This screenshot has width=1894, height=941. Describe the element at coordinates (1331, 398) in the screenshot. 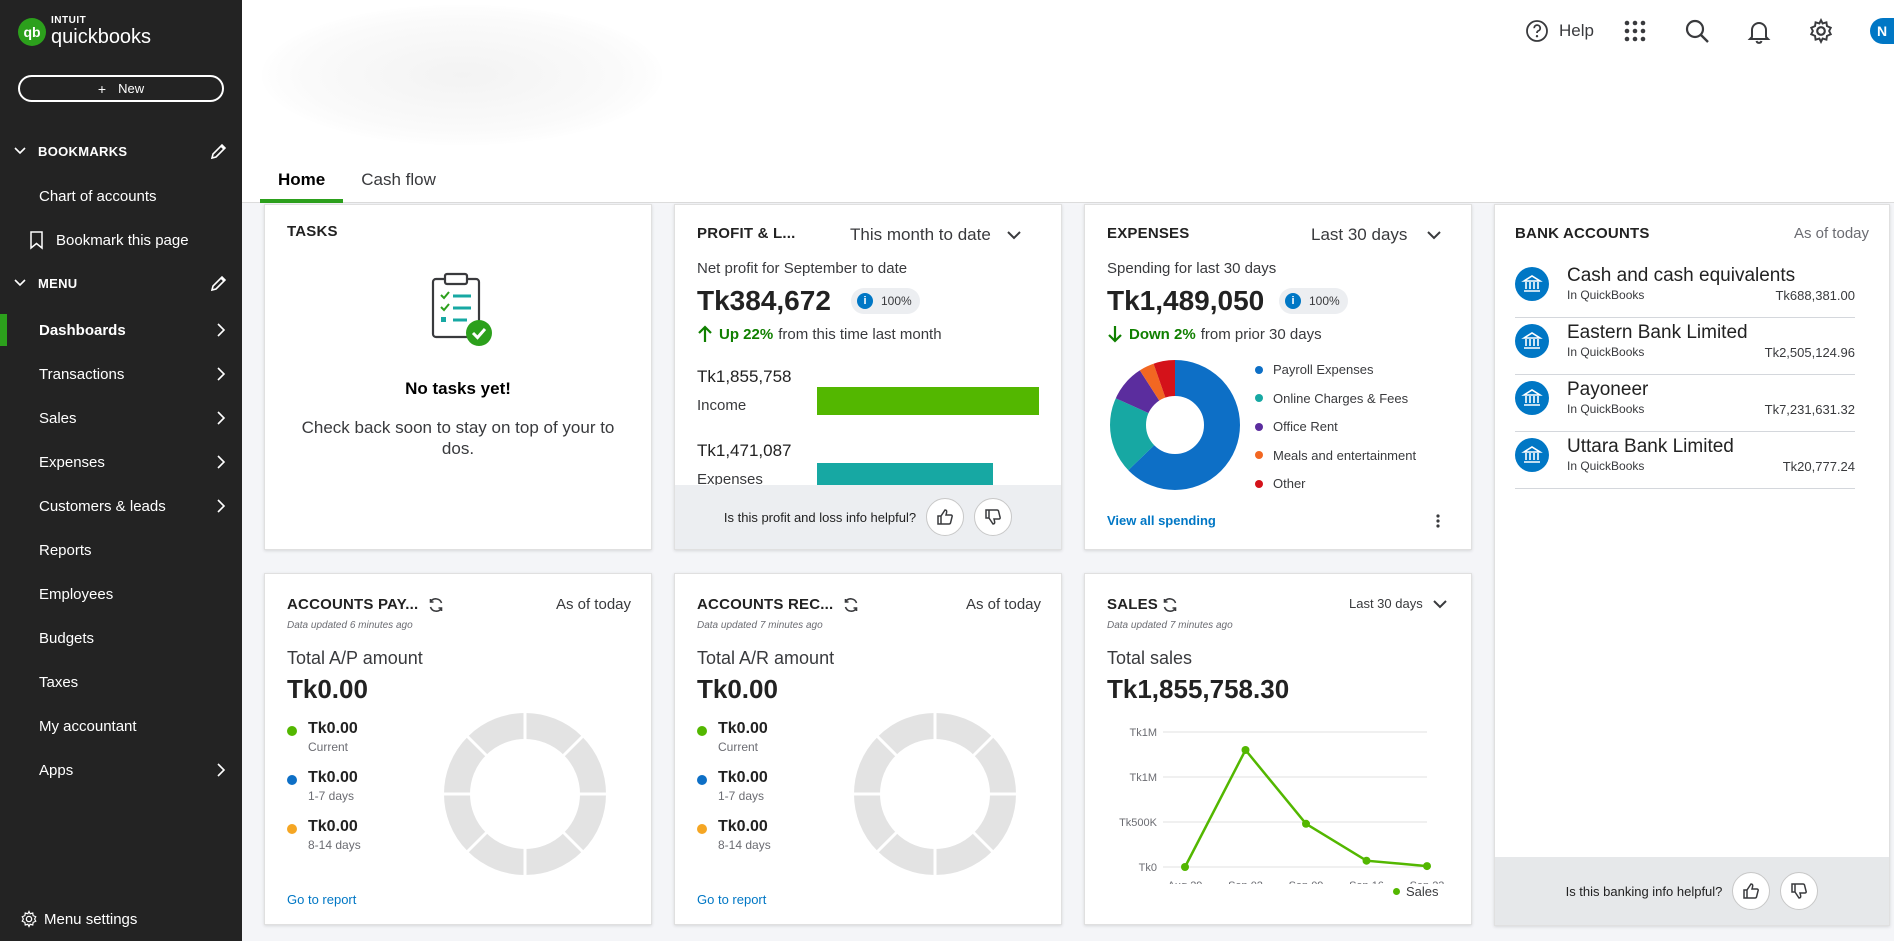

I see `expenses-legend-item: Online Charges & Fees` at that location.